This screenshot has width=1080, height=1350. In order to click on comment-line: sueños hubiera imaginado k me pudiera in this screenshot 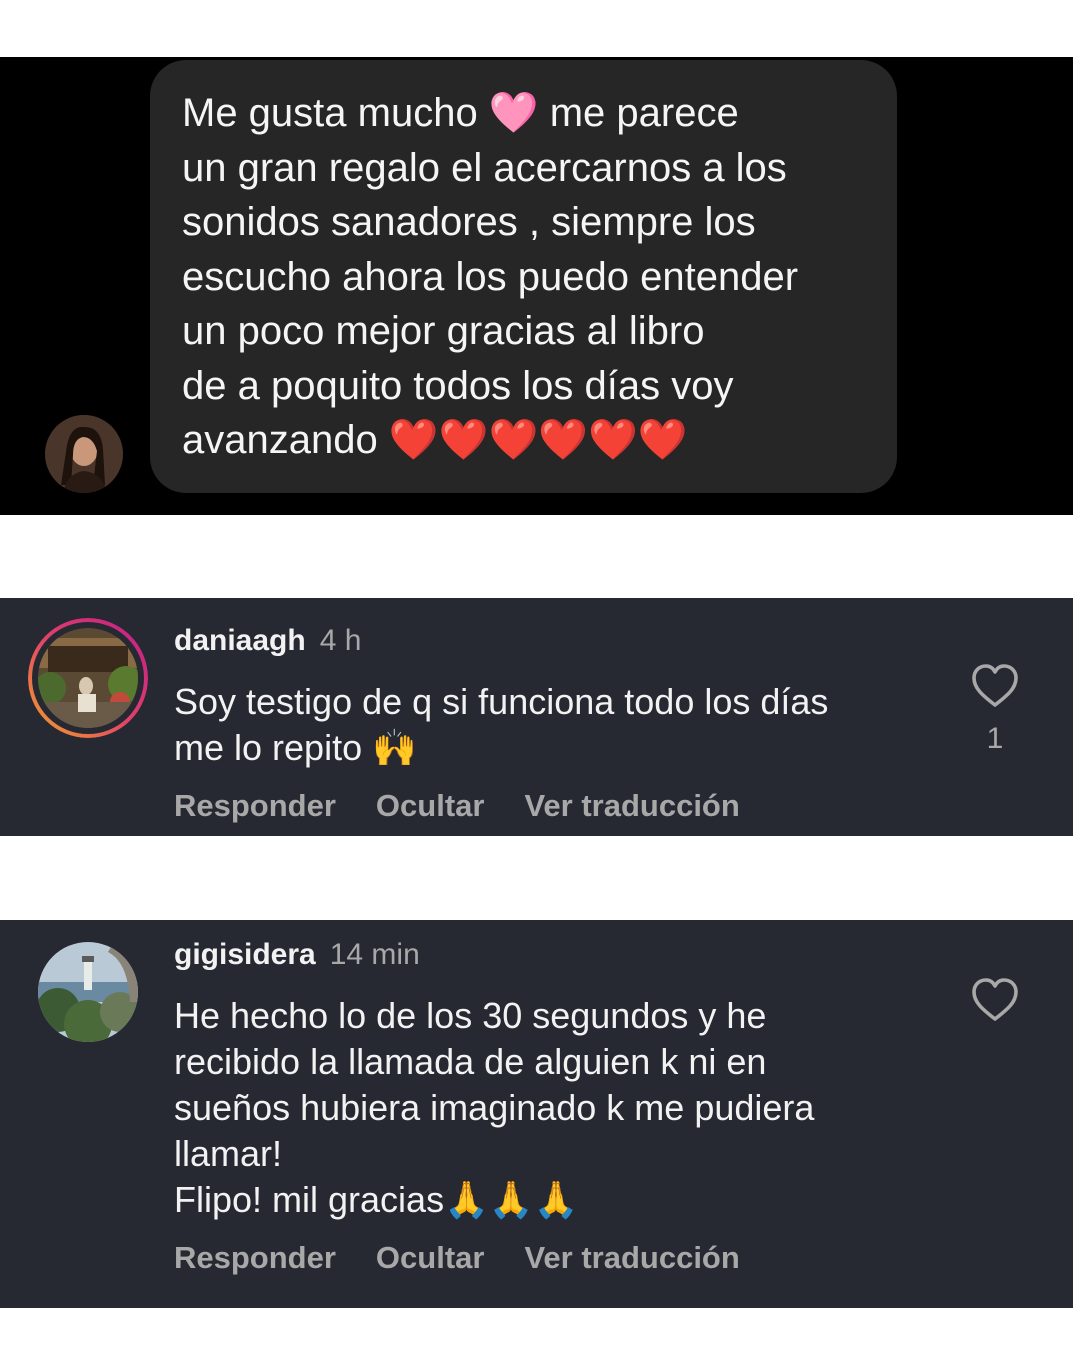, I will do `click(494, 1107)`.